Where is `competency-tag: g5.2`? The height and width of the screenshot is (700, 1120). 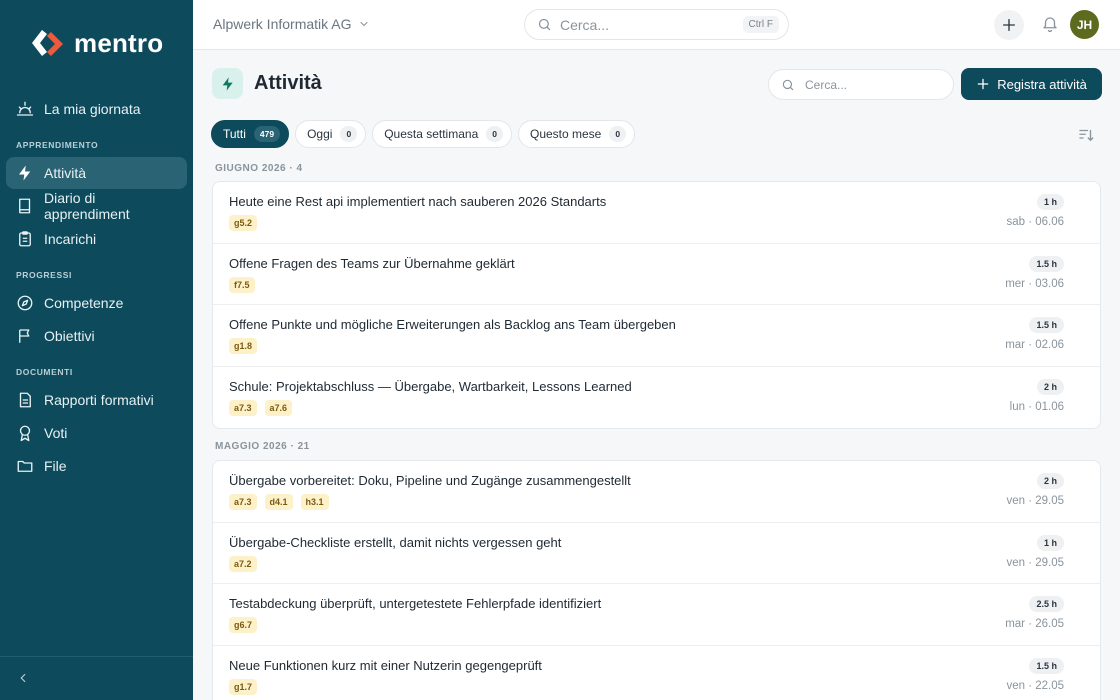 competency-tag: g5.2 is located at coordinates (243, 223).